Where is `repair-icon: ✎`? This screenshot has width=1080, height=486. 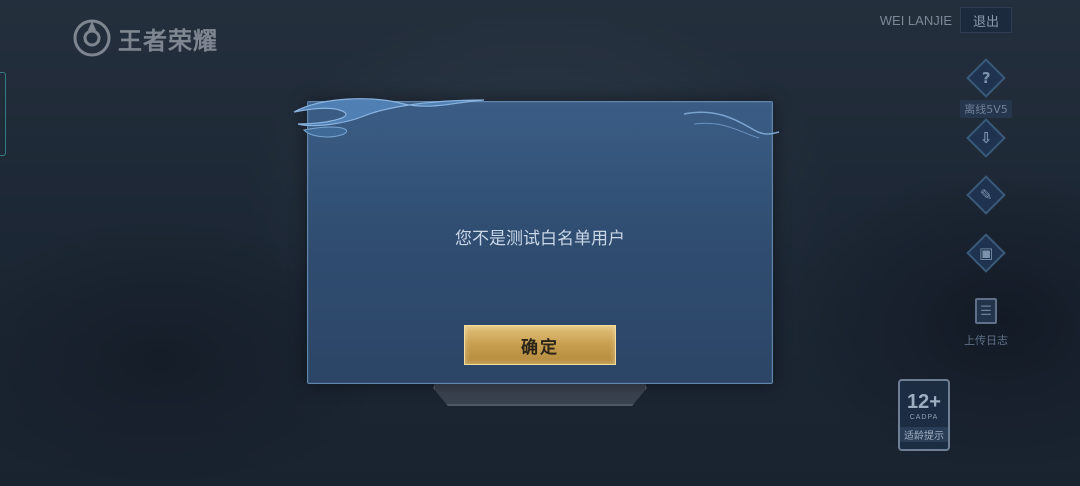 repair-icon: ✎ is located at coordinates (986, 195).